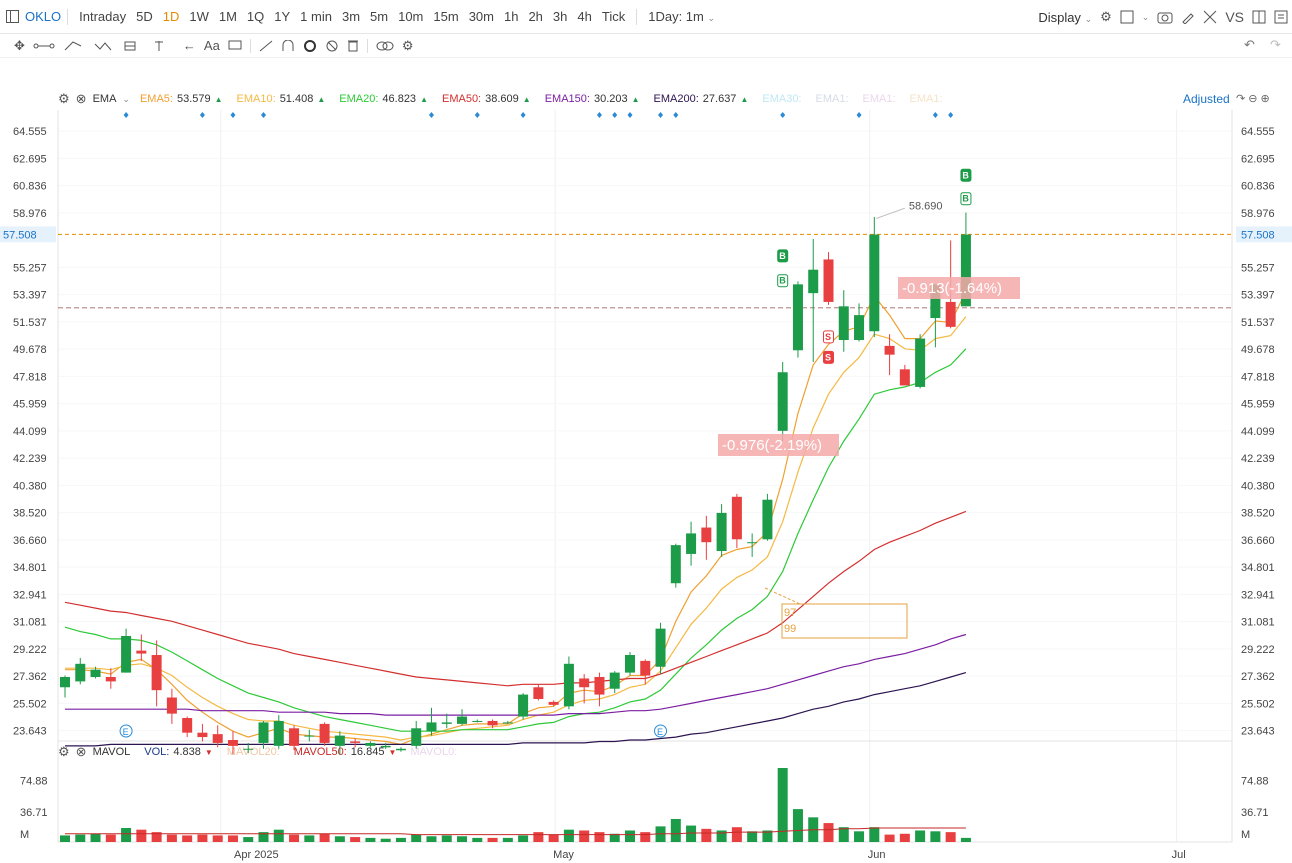 This screenshot has width=1292, height=863. I want to click on interval-select: 1Day: 1m ⌄, so click(681, 16).